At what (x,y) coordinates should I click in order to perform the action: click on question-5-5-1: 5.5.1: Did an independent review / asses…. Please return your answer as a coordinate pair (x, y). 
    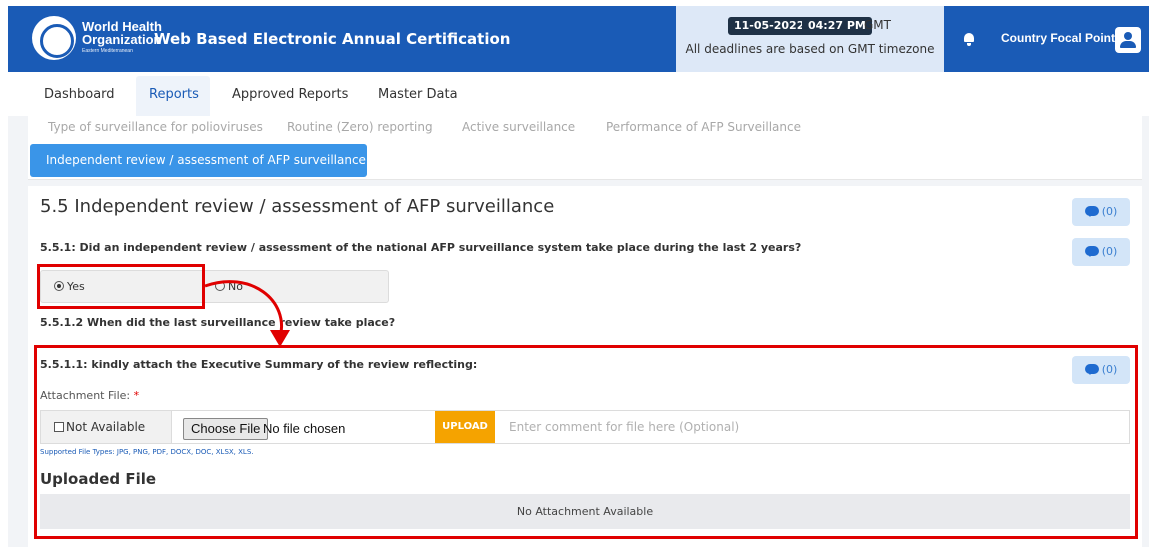
    Looking at the image, I should click on (421, 247).